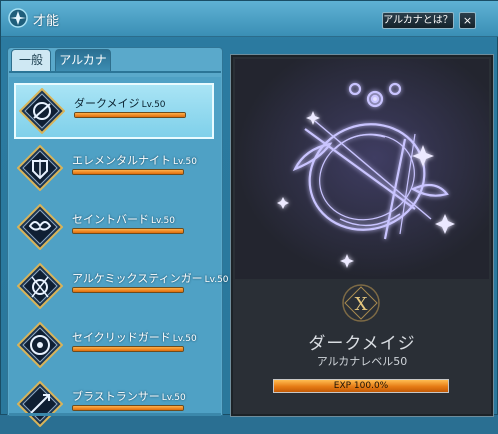 The width and height of the screenshot is (498, 434). I want to click on arcana-level: アルカナレベル50, so click(362, 361).